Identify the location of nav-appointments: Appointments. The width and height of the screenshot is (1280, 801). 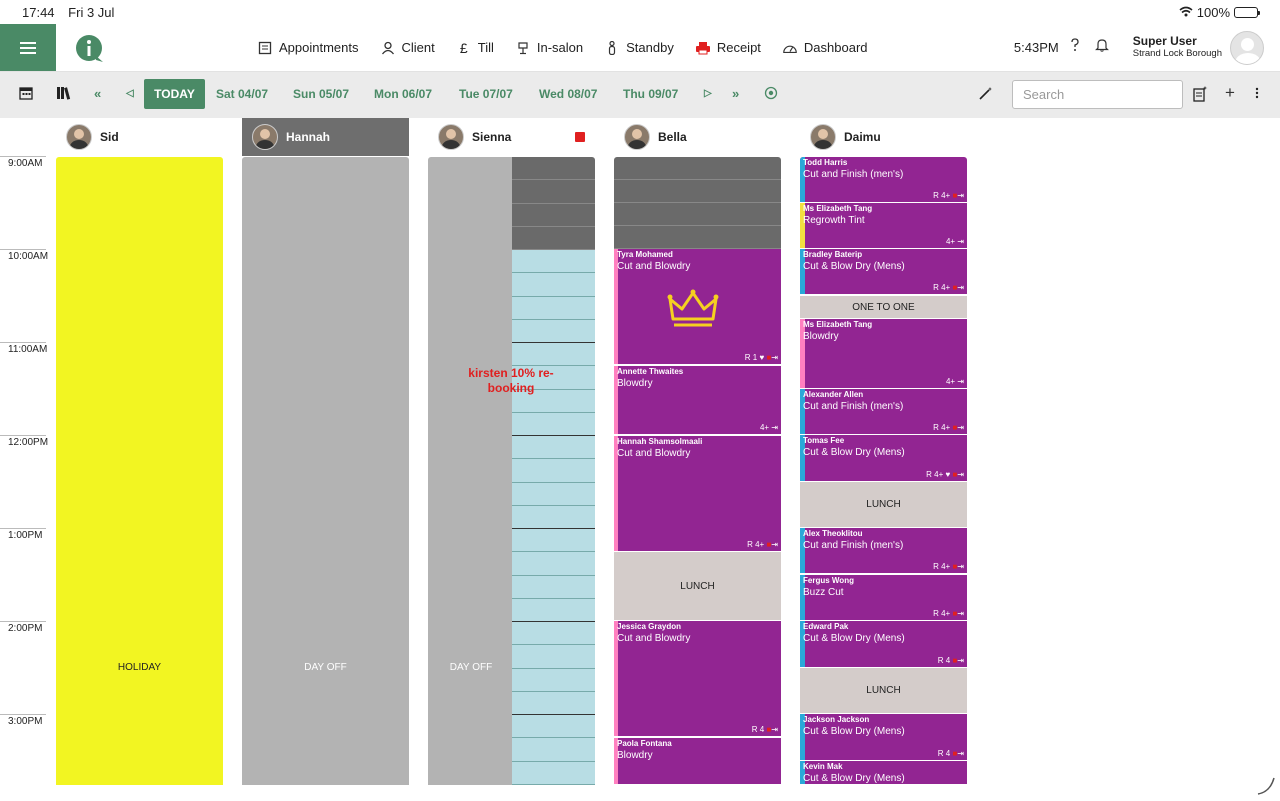
(308, 48).